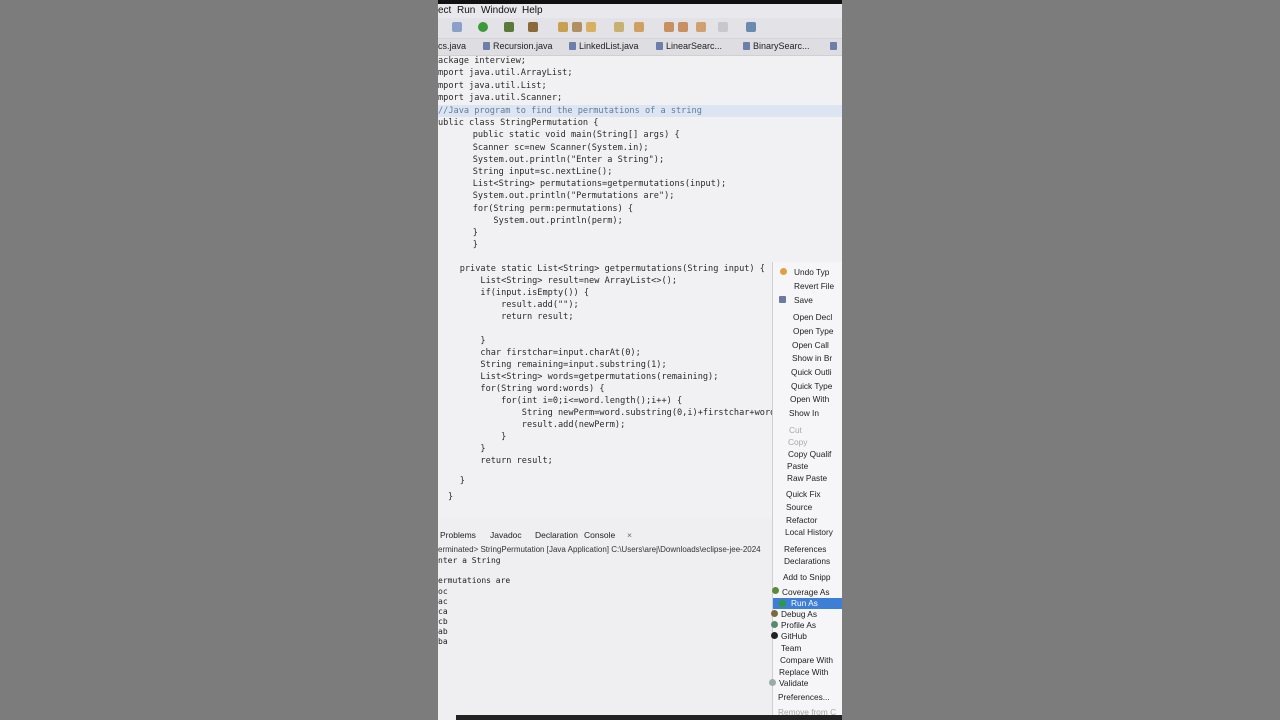  What do you see at coordinates (443, 641) in the screenshot?
I see `console-output-line: ba` at bounding box center [443, 641].